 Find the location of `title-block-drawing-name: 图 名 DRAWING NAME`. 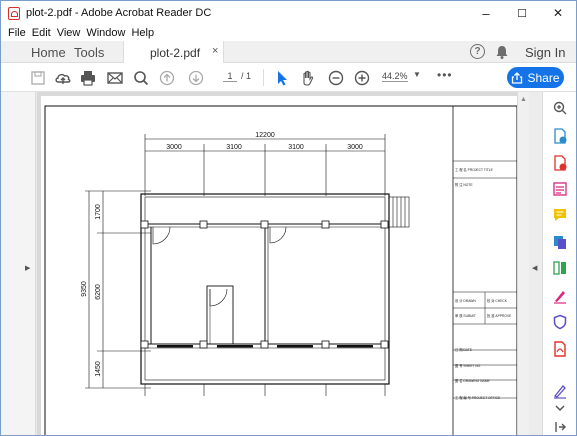

title-block-drawing-name: 图 名 DRAWING NAME is located at coordinates (472, 380).